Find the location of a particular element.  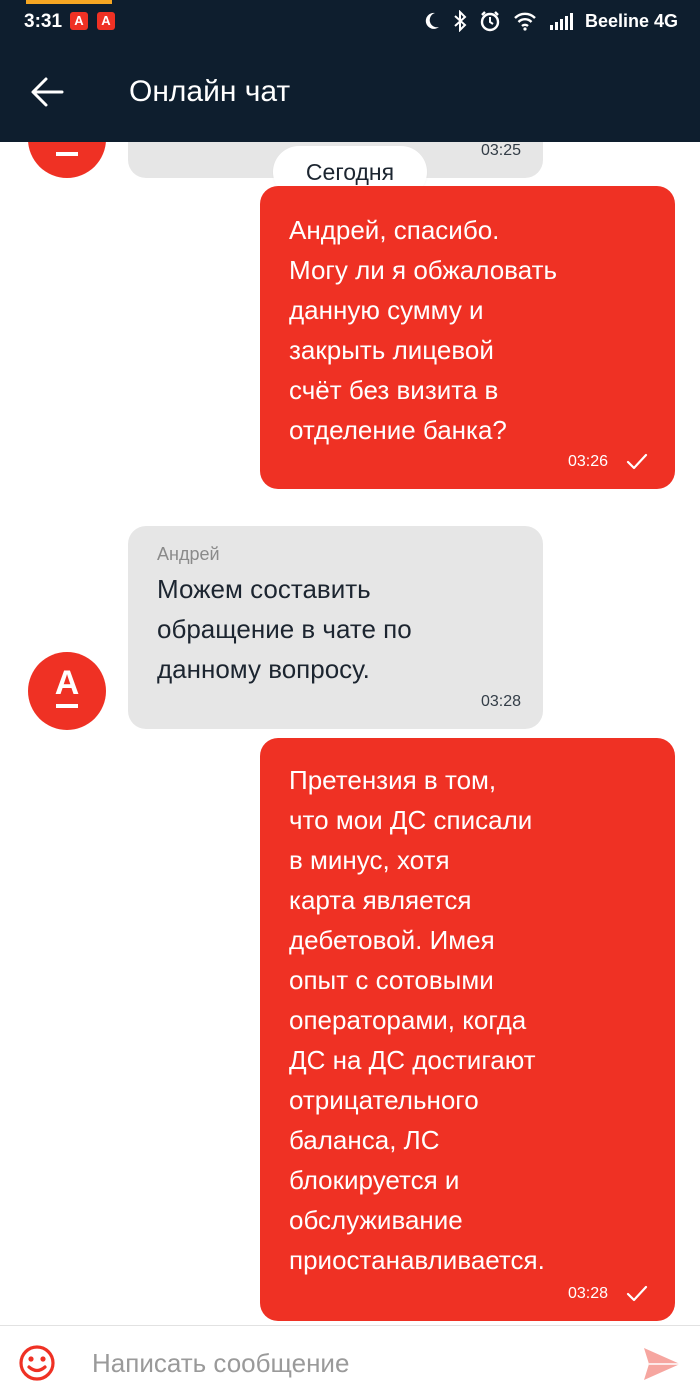

message-time: 03:25 is located at coordinates (500, 150).